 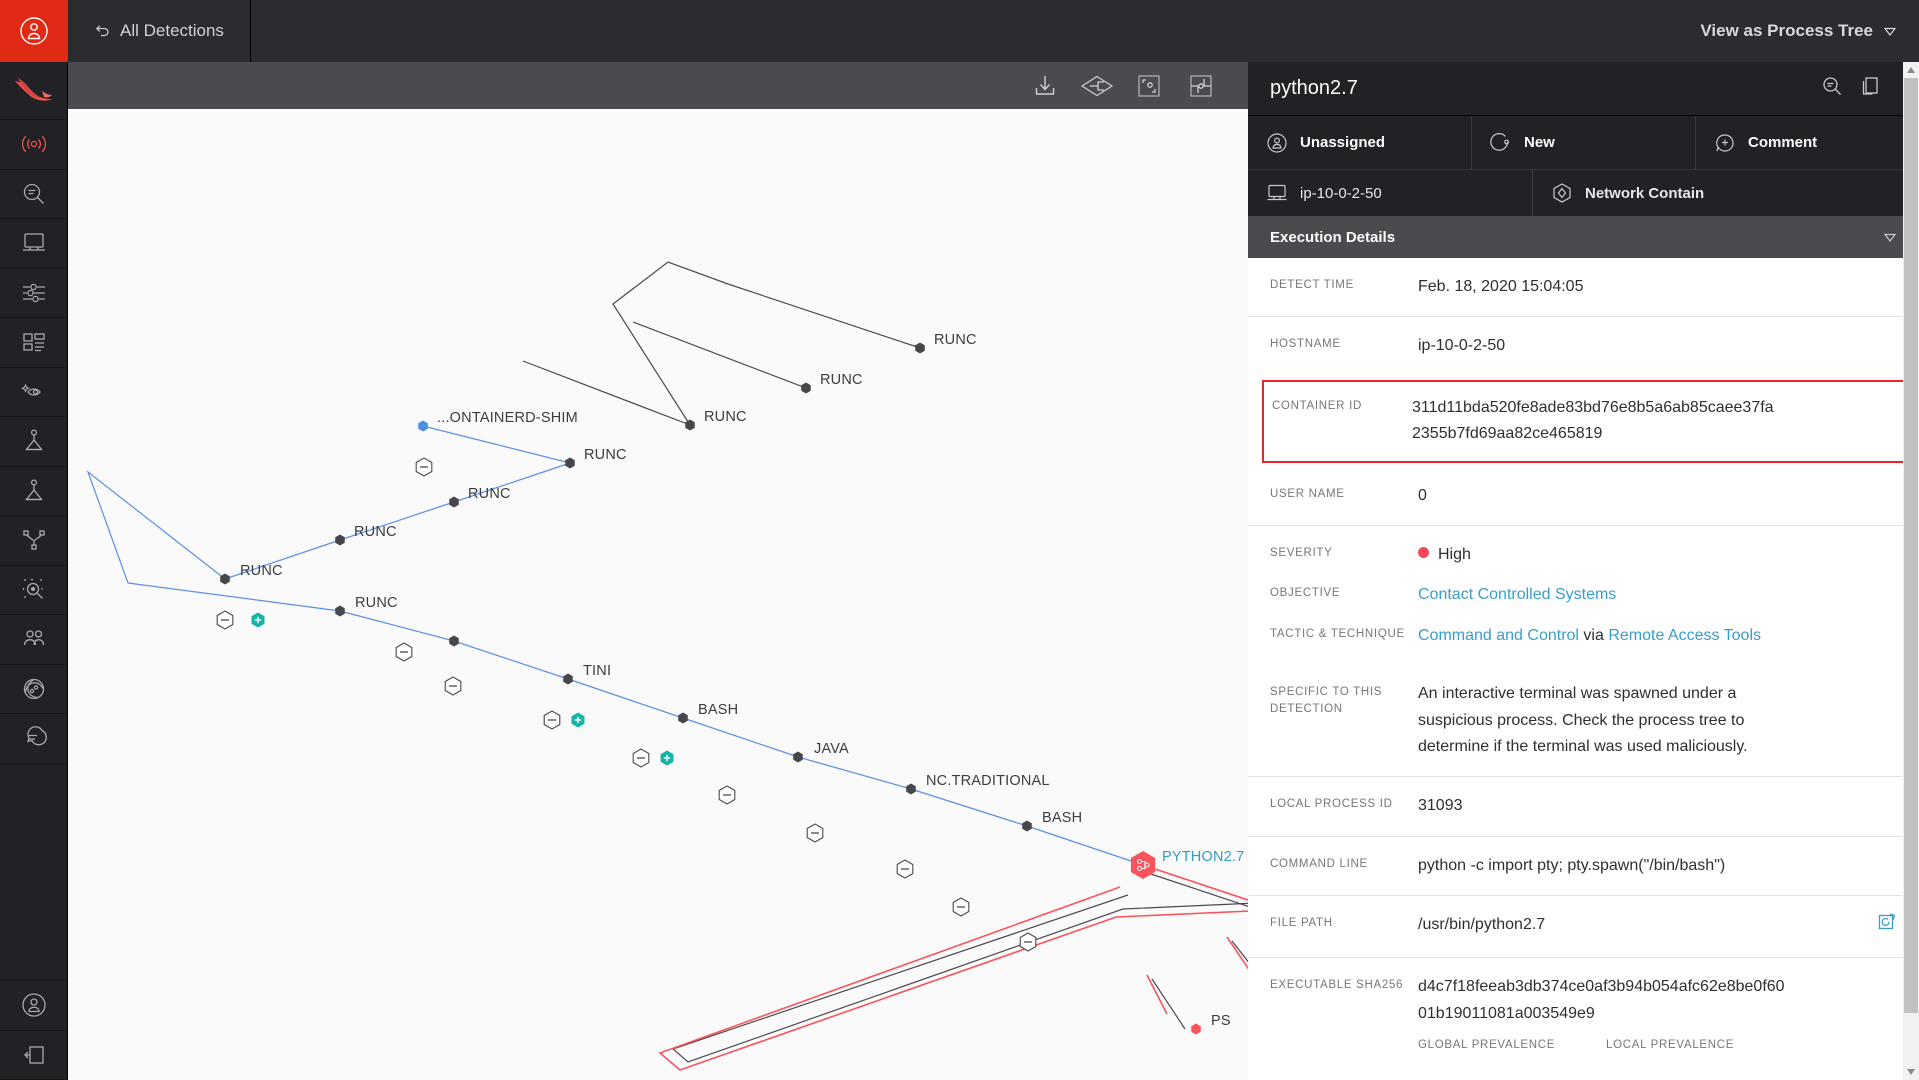 What do you see at coordinates (33, 689) in the screenshot?
I see `sidebar-item-intel` at bounding box center [33, 689].